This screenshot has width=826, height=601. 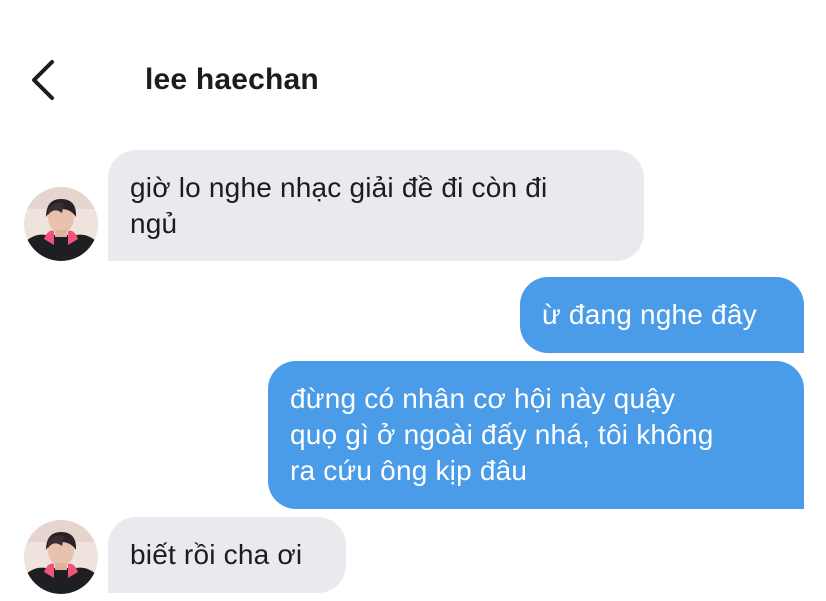 I want to click on message-bubble-outgoing: ừ đang nghe đây, so click(x=662, y=315).